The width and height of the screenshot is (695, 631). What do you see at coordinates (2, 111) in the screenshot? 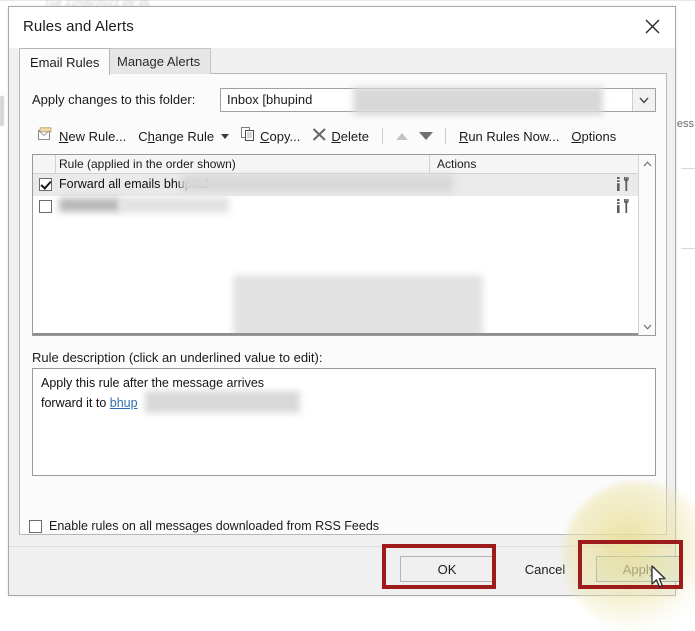
I see `background-left-tick` at bounding box center [2, 111].